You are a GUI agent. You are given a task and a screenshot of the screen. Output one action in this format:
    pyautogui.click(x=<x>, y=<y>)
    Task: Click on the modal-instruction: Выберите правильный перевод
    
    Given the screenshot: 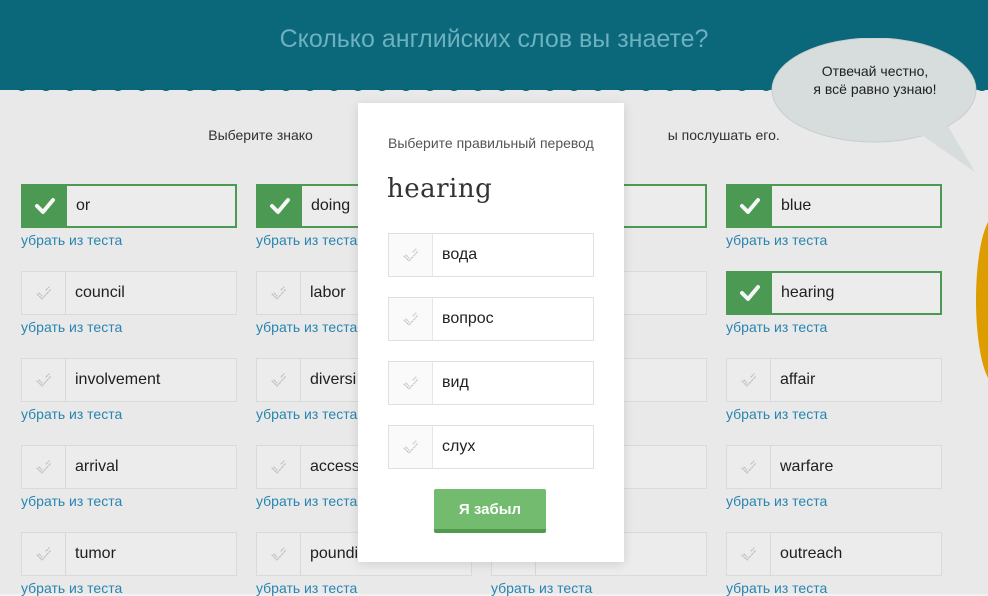 What is the action you would take?
    pyautogui.click(x=491, y=143)
    